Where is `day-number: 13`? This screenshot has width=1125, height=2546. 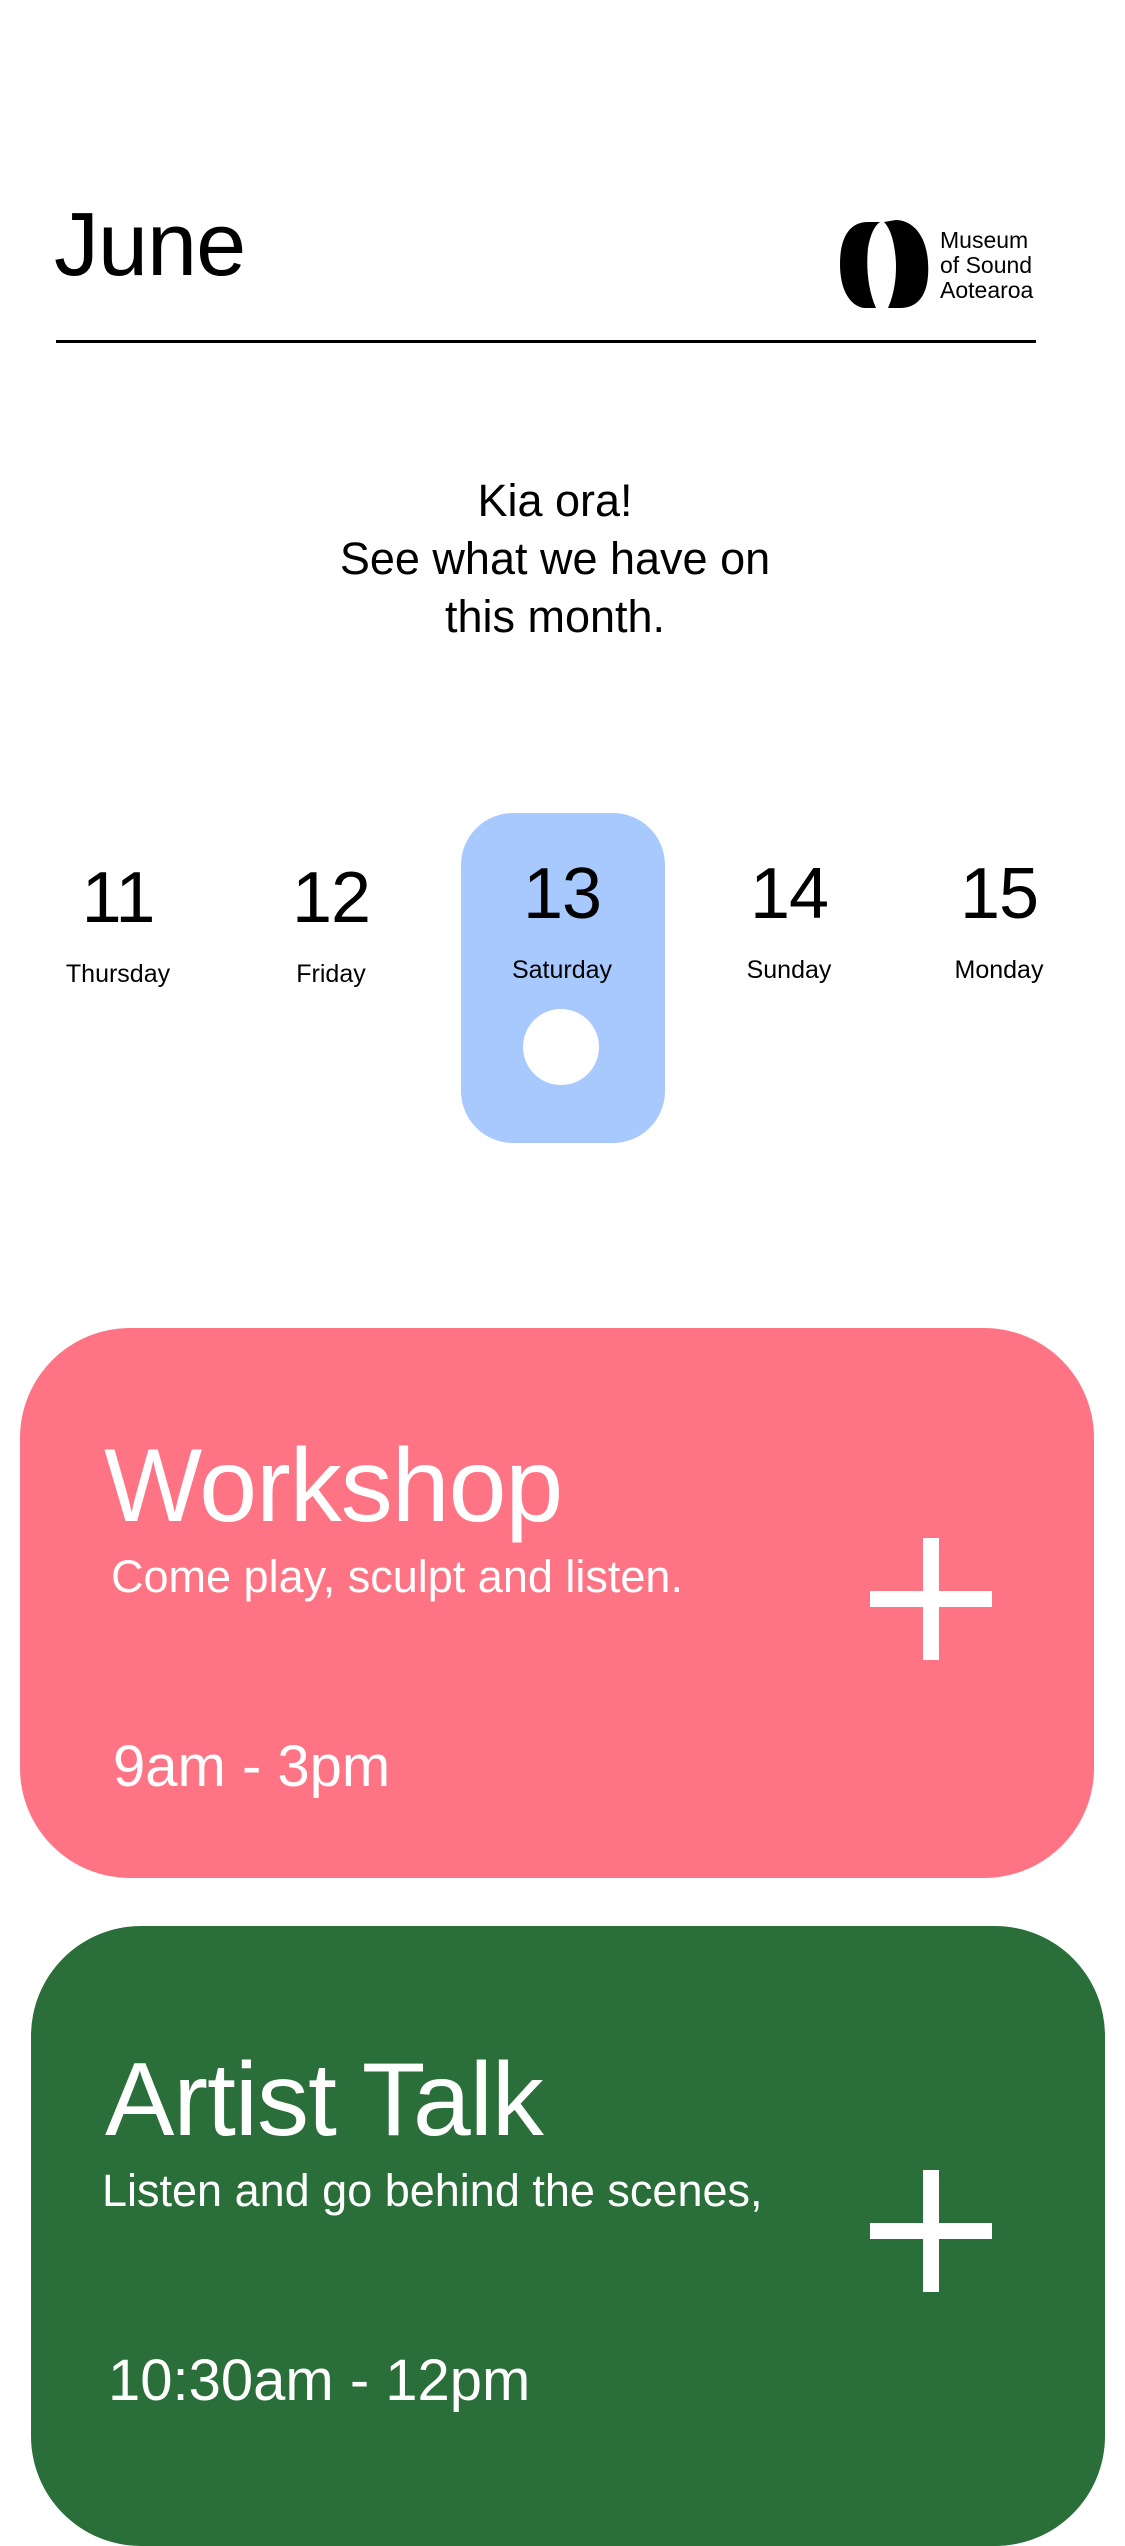
day-number: 13 is located at coordinates (562, 894).